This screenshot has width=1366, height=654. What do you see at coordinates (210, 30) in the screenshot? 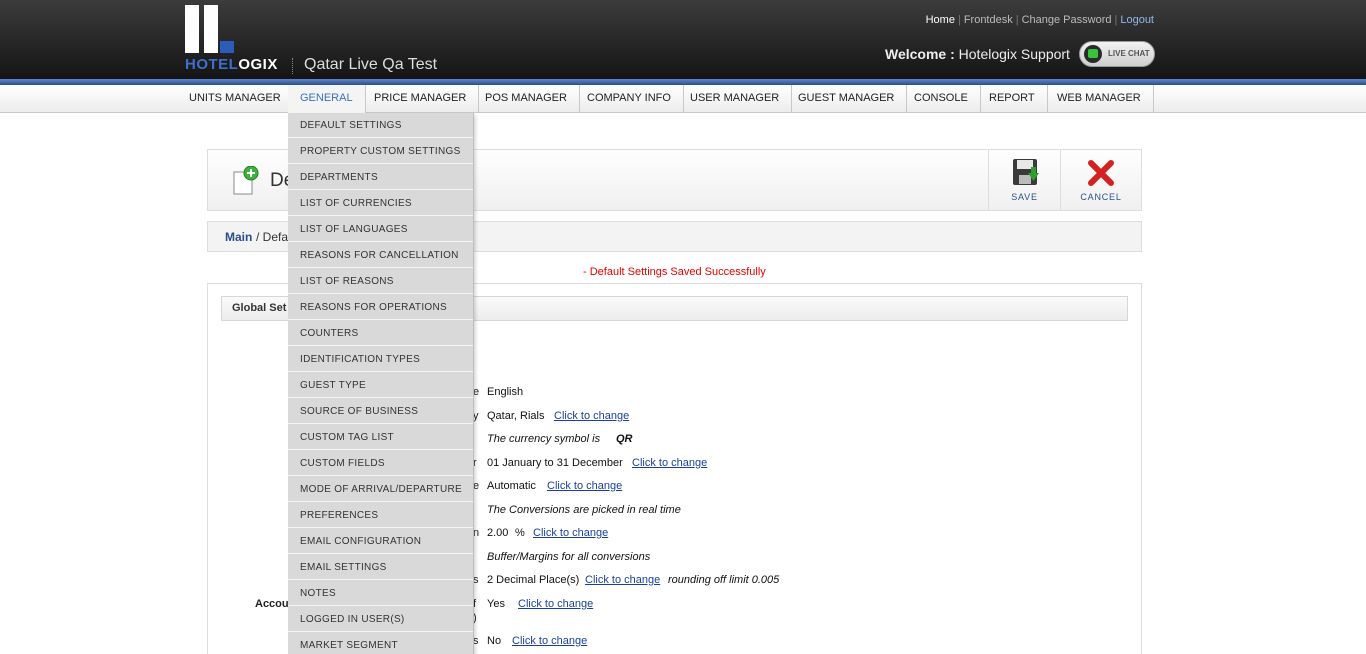
I see `hotelogix-logo-icon` at bounding box center [210, 30].